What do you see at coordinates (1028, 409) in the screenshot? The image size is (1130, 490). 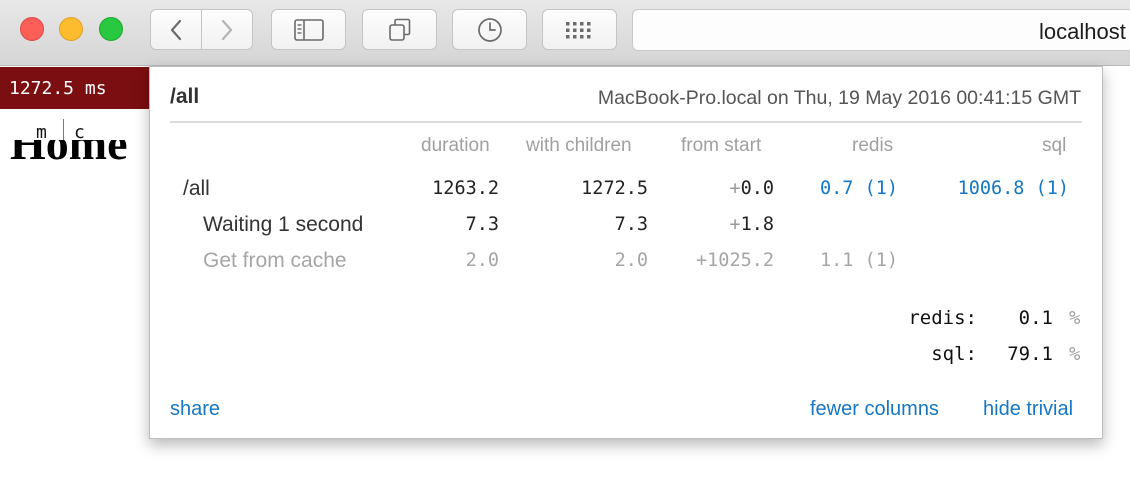 I see `hide-trivial-link: hide trivial` at bounding box center [1028, 409].